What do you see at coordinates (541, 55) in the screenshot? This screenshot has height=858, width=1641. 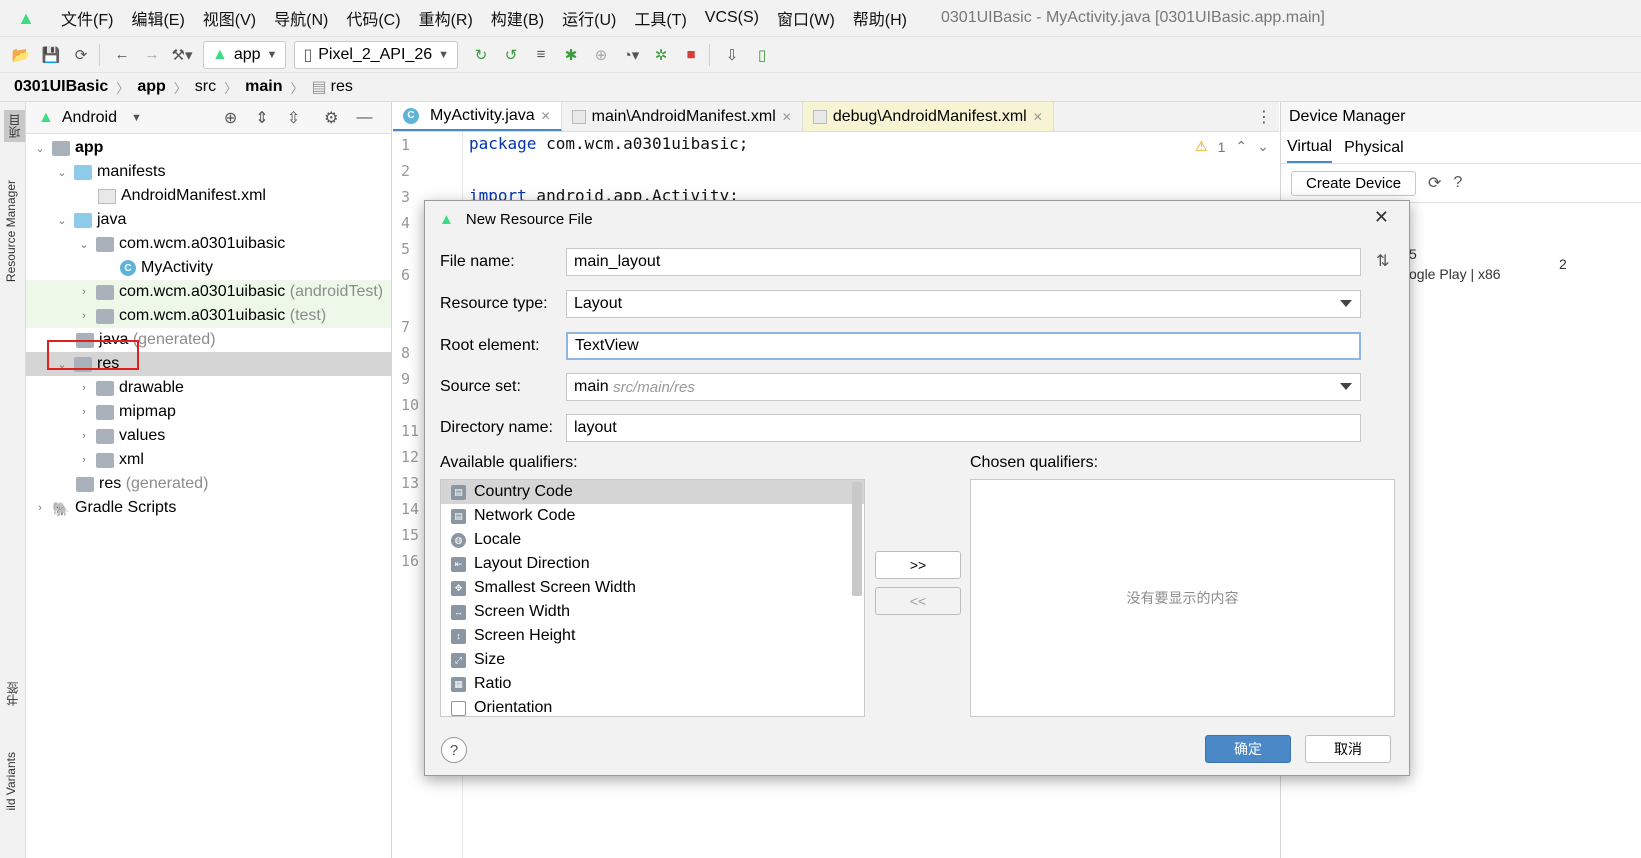 I see `logcat-icon: ≡` at bounding box center [541, 55].